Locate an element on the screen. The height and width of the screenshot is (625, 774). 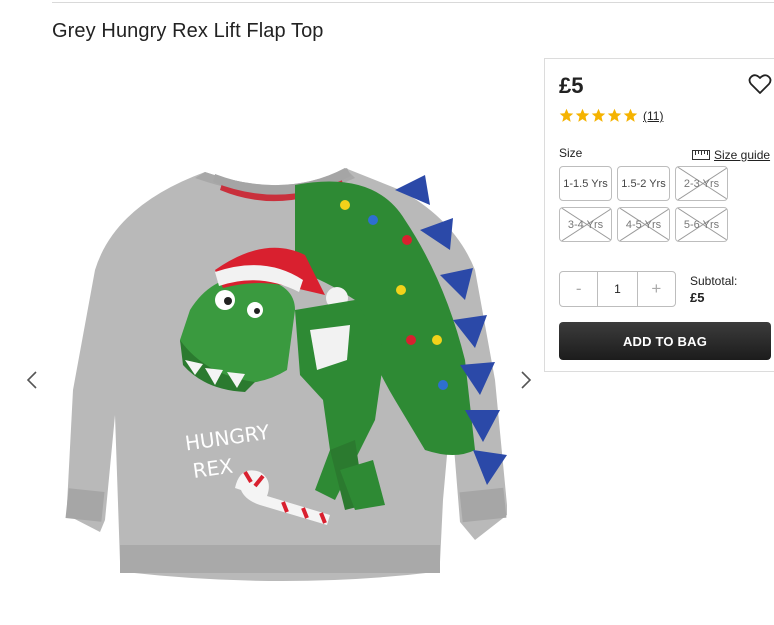
size-option-label: 4-5 Yrs is located at coordinates (643, 224).